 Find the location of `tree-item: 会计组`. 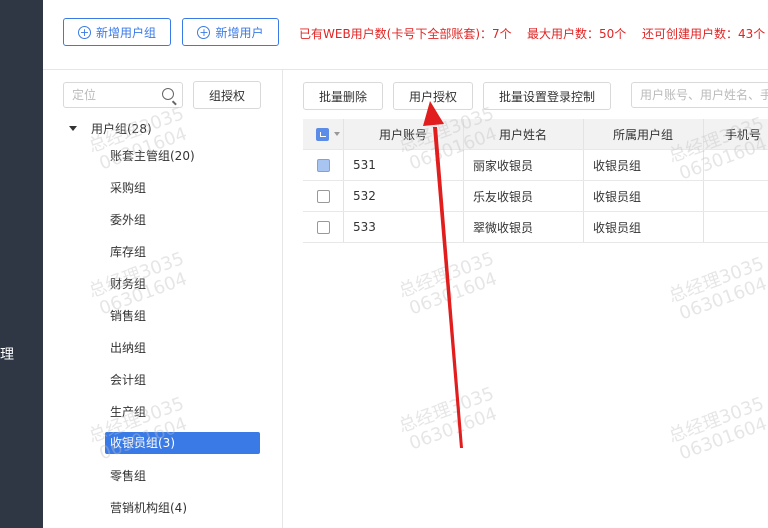

tree-item: 会计组 is located at coordinates (128, 380).